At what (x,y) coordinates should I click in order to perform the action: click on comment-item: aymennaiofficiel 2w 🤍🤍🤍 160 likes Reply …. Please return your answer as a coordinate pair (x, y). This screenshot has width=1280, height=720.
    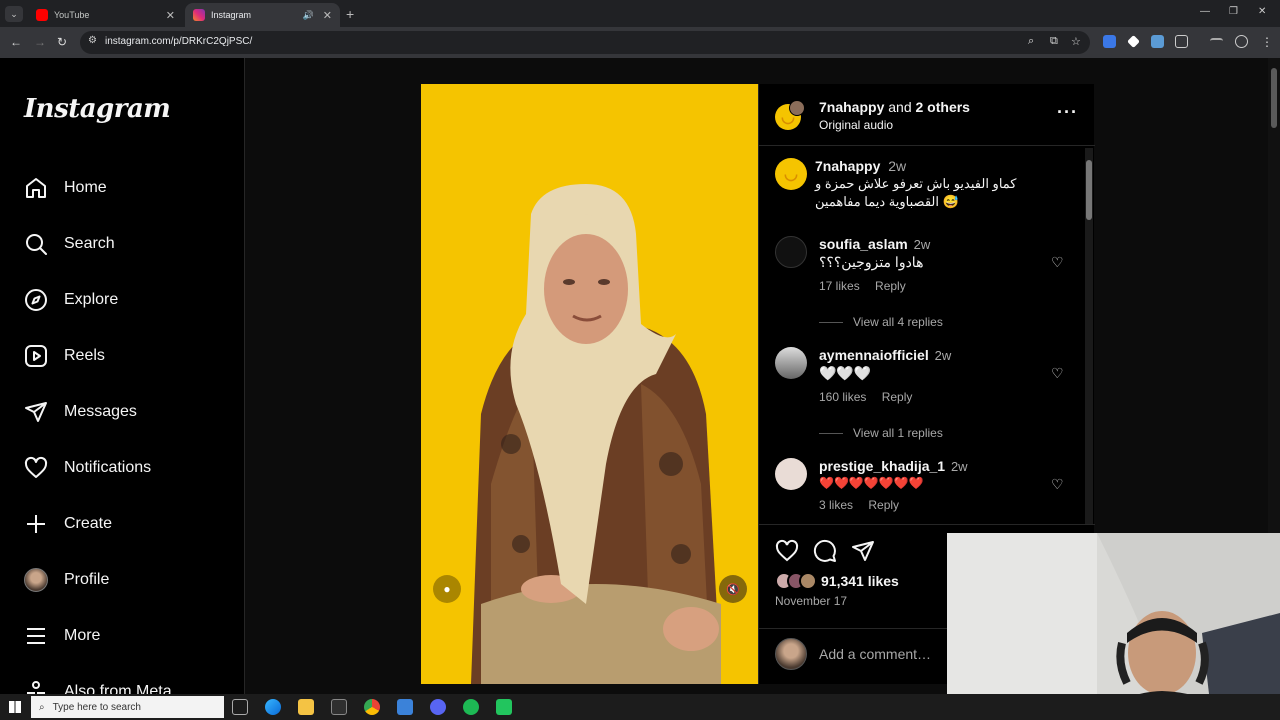
    Looking at the image, I should click on (925, 377).